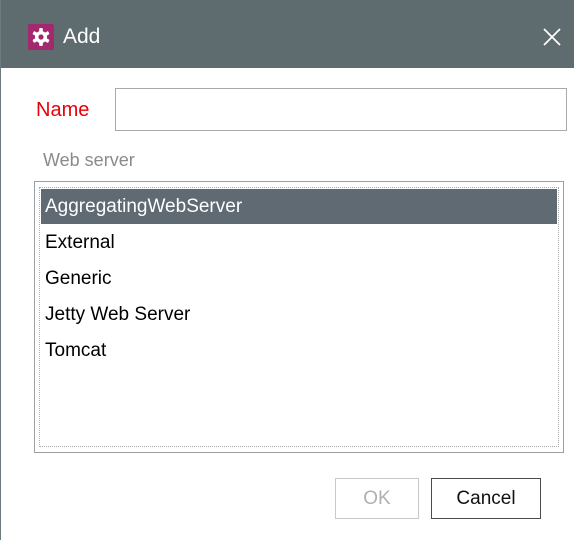 The width and height of the screenshot is (574, 540). What do you see at coordinates (377, 498) in the screenshot?
I see `ok-button: OK` at bounding box center [377, 498].